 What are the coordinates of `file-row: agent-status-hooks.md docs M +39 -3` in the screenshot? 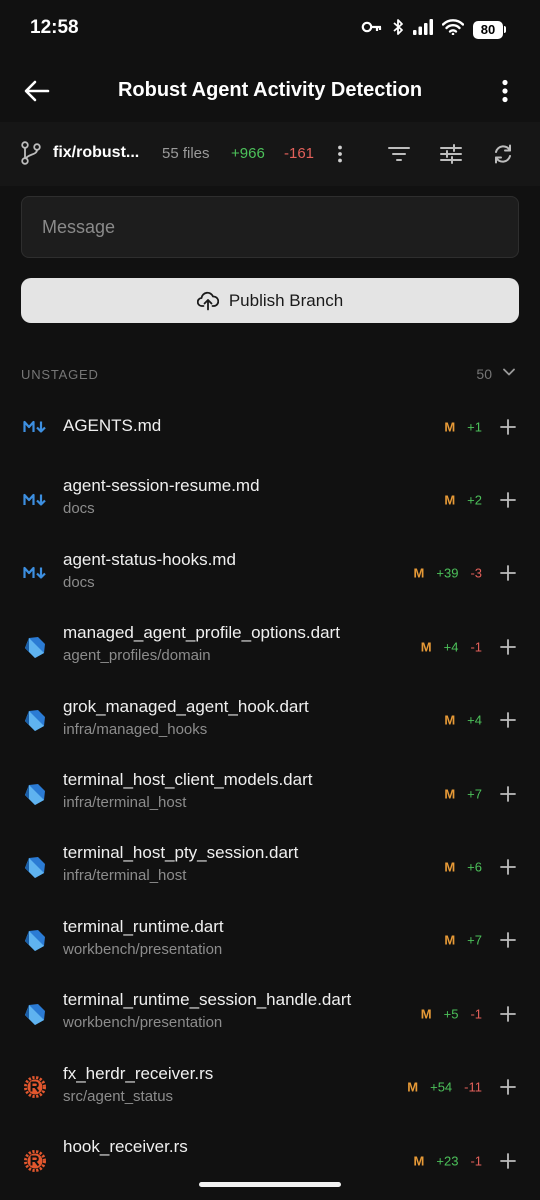 It's located at (270, 573).